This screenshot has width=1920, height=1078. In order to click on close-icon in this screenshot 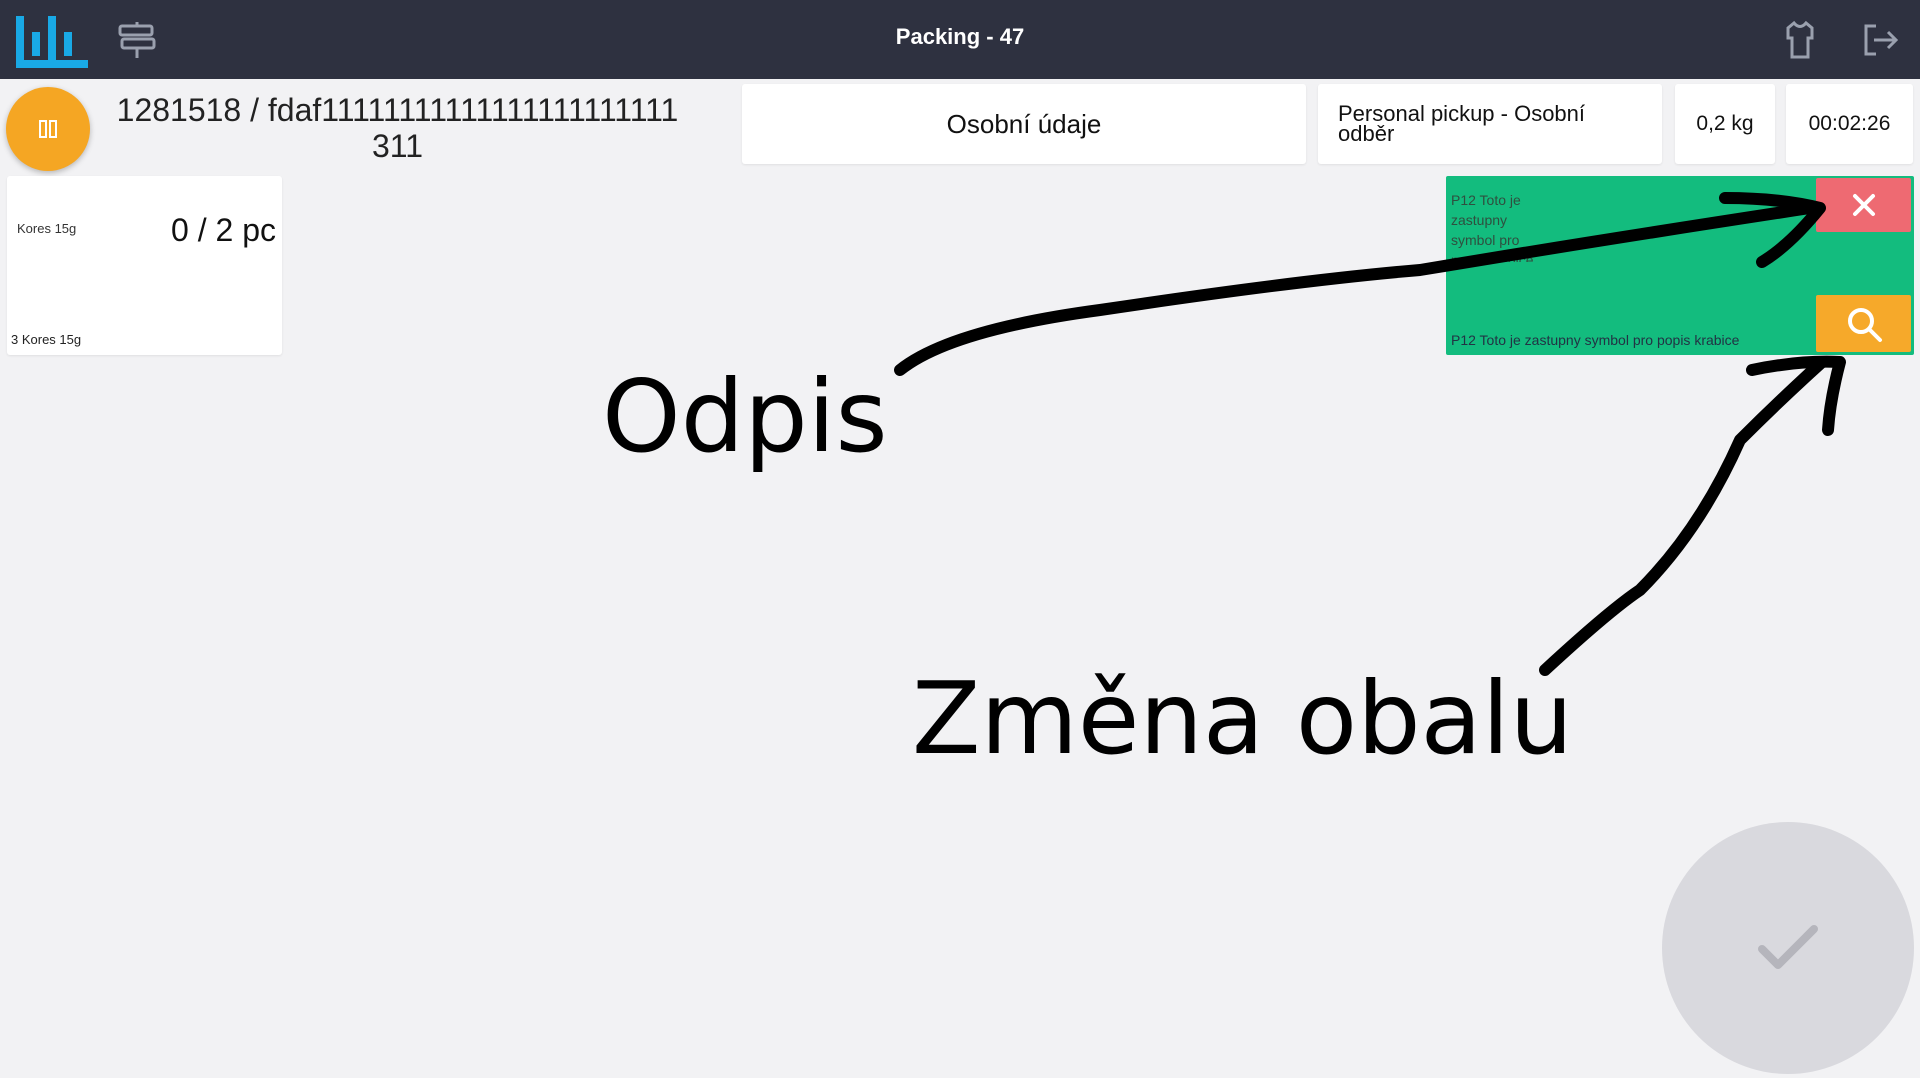, I will do `click(1863, 205)`.